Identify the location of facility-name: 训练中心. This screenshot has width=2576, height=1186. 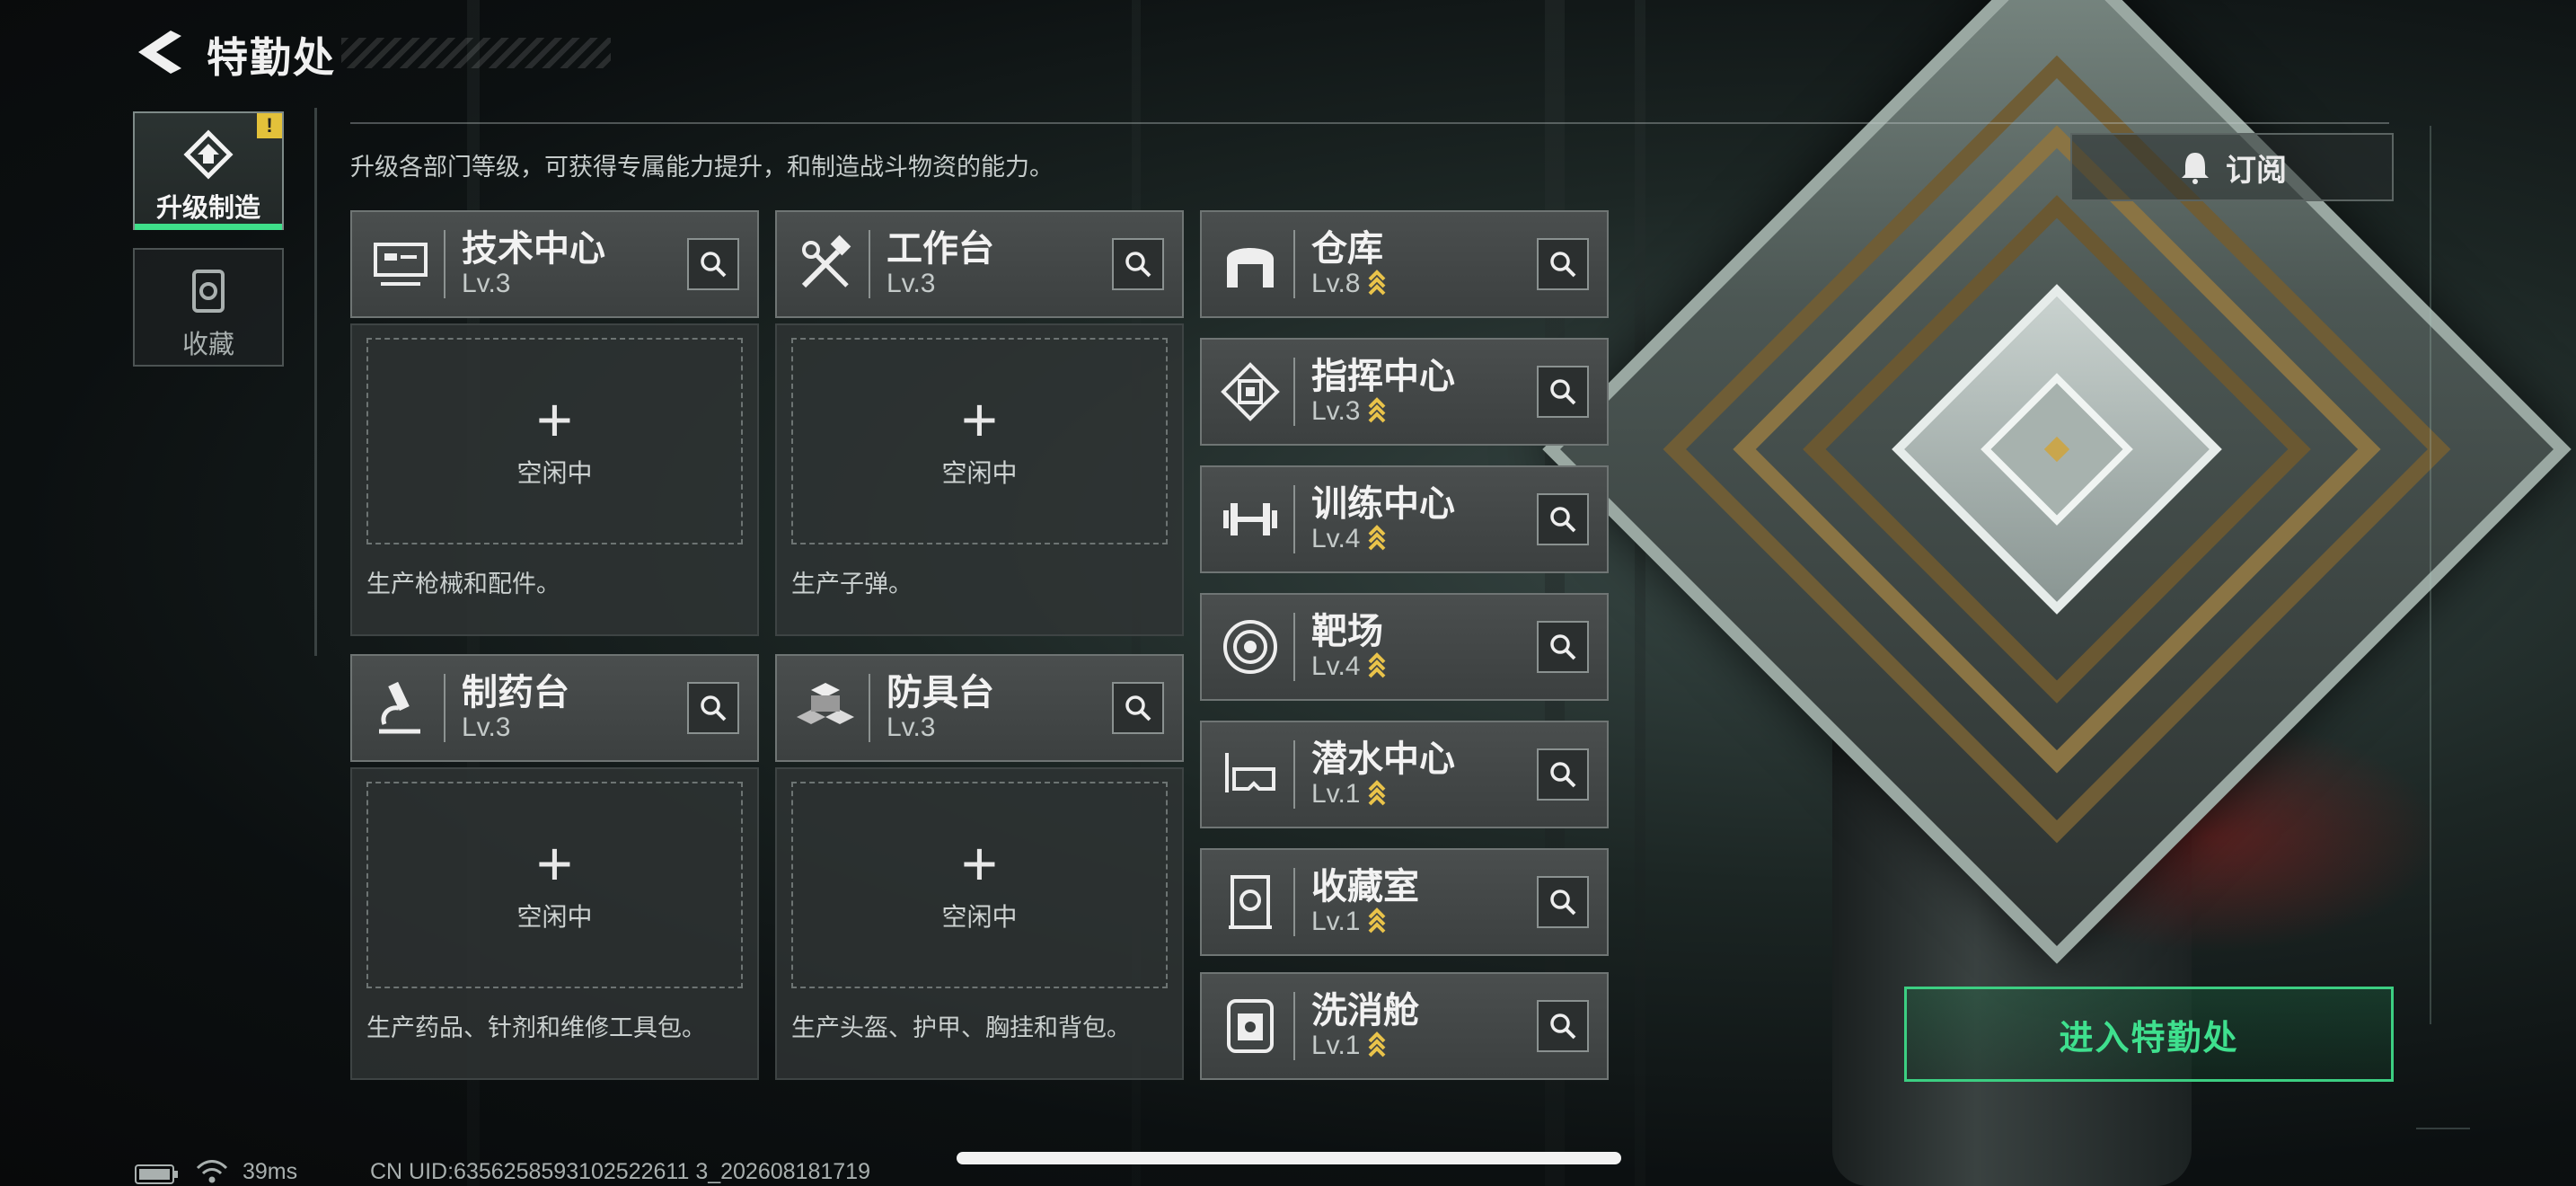
(1383, 504).